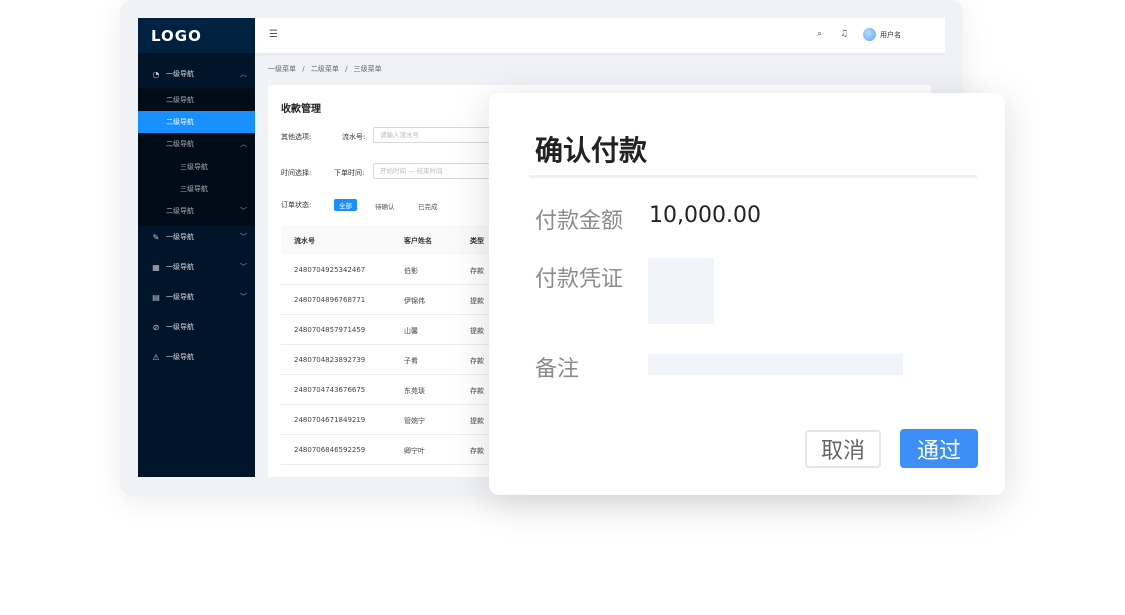 Image resolution: width=1125 pixels, height=615 pixels. Describe the element at coordinates (330, 390) in the screenshot. I see `serial-cell: 2480704743676675` at that location.